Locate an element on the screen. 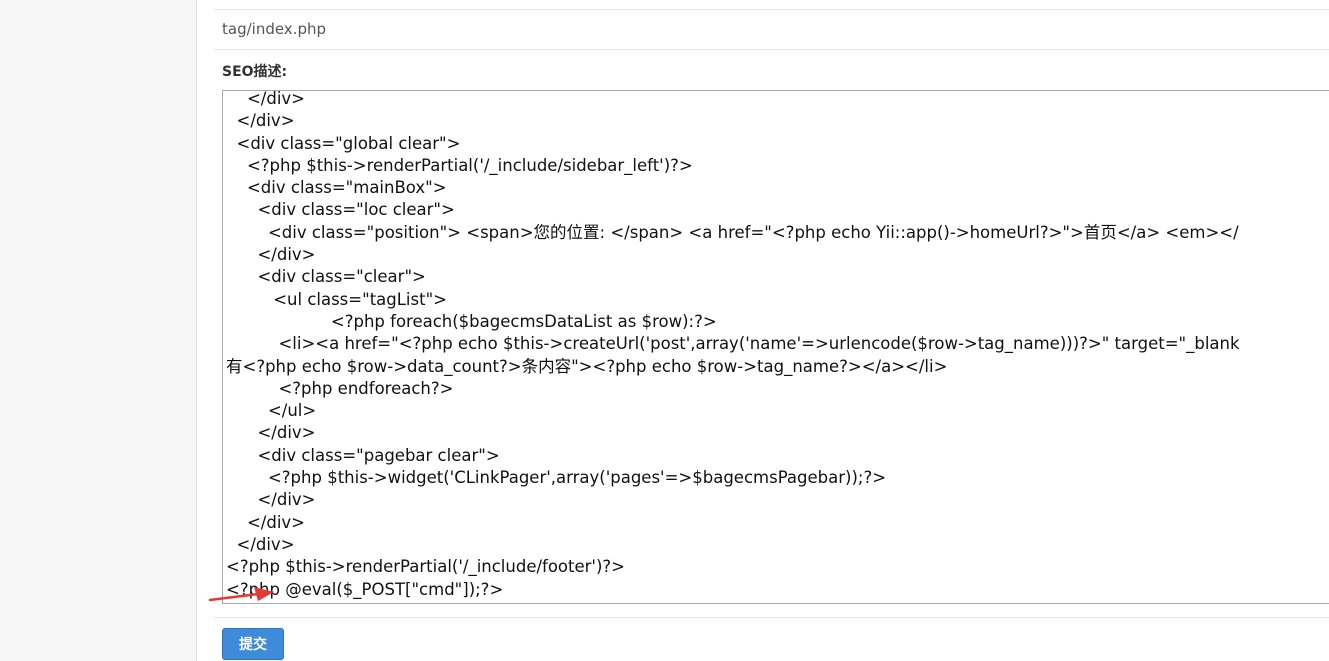 The width and height of the screenshot is (1329, 661). code-line: <div class="mainBox"> is located at coordinates (336, 188).